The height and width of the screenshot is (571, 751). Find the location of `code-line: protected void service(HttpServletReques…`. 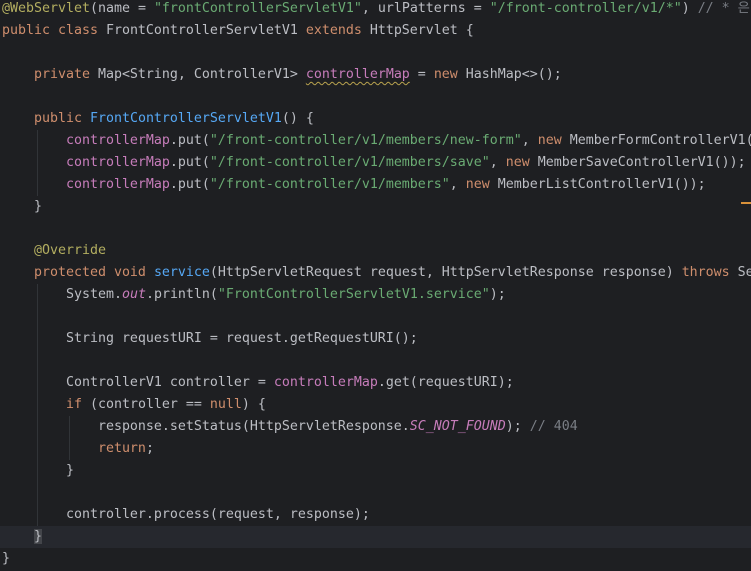

code-line: protected void service(HttpServletReques… is located at coordinates (375, 273).